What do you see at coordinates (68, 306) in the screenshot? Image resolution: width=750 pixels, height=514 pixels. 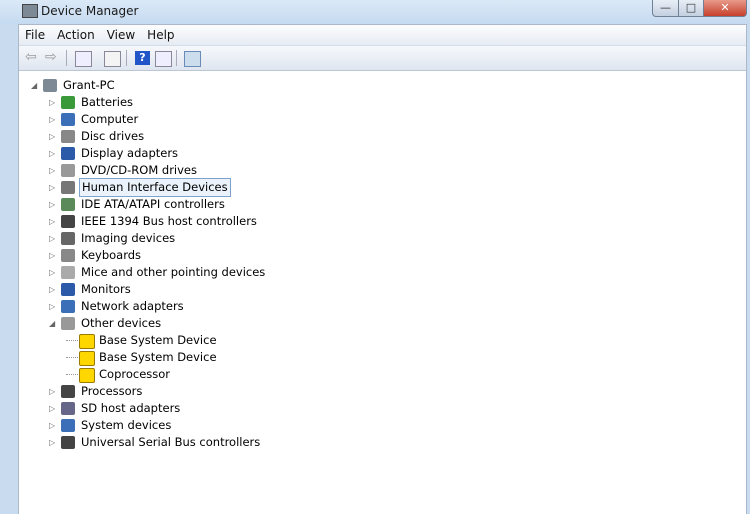 I see `network-icon` at bounding box center [68, 306].